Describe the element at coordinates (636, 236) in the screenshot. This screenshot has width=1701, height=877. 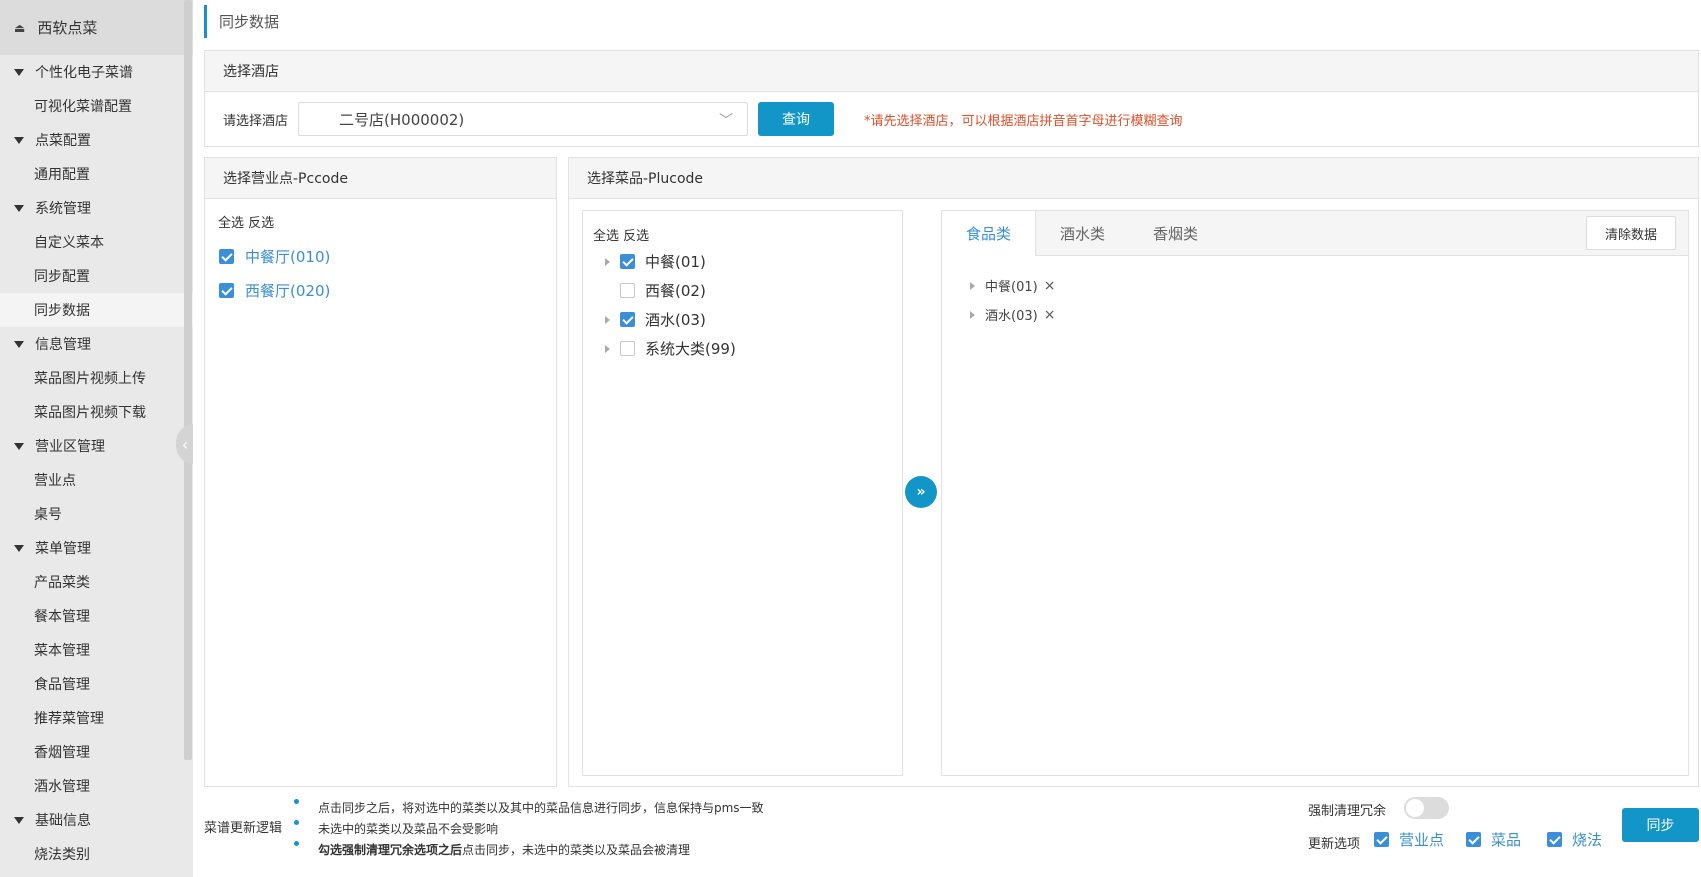
I see `plucode-invert: 反选` at that location.